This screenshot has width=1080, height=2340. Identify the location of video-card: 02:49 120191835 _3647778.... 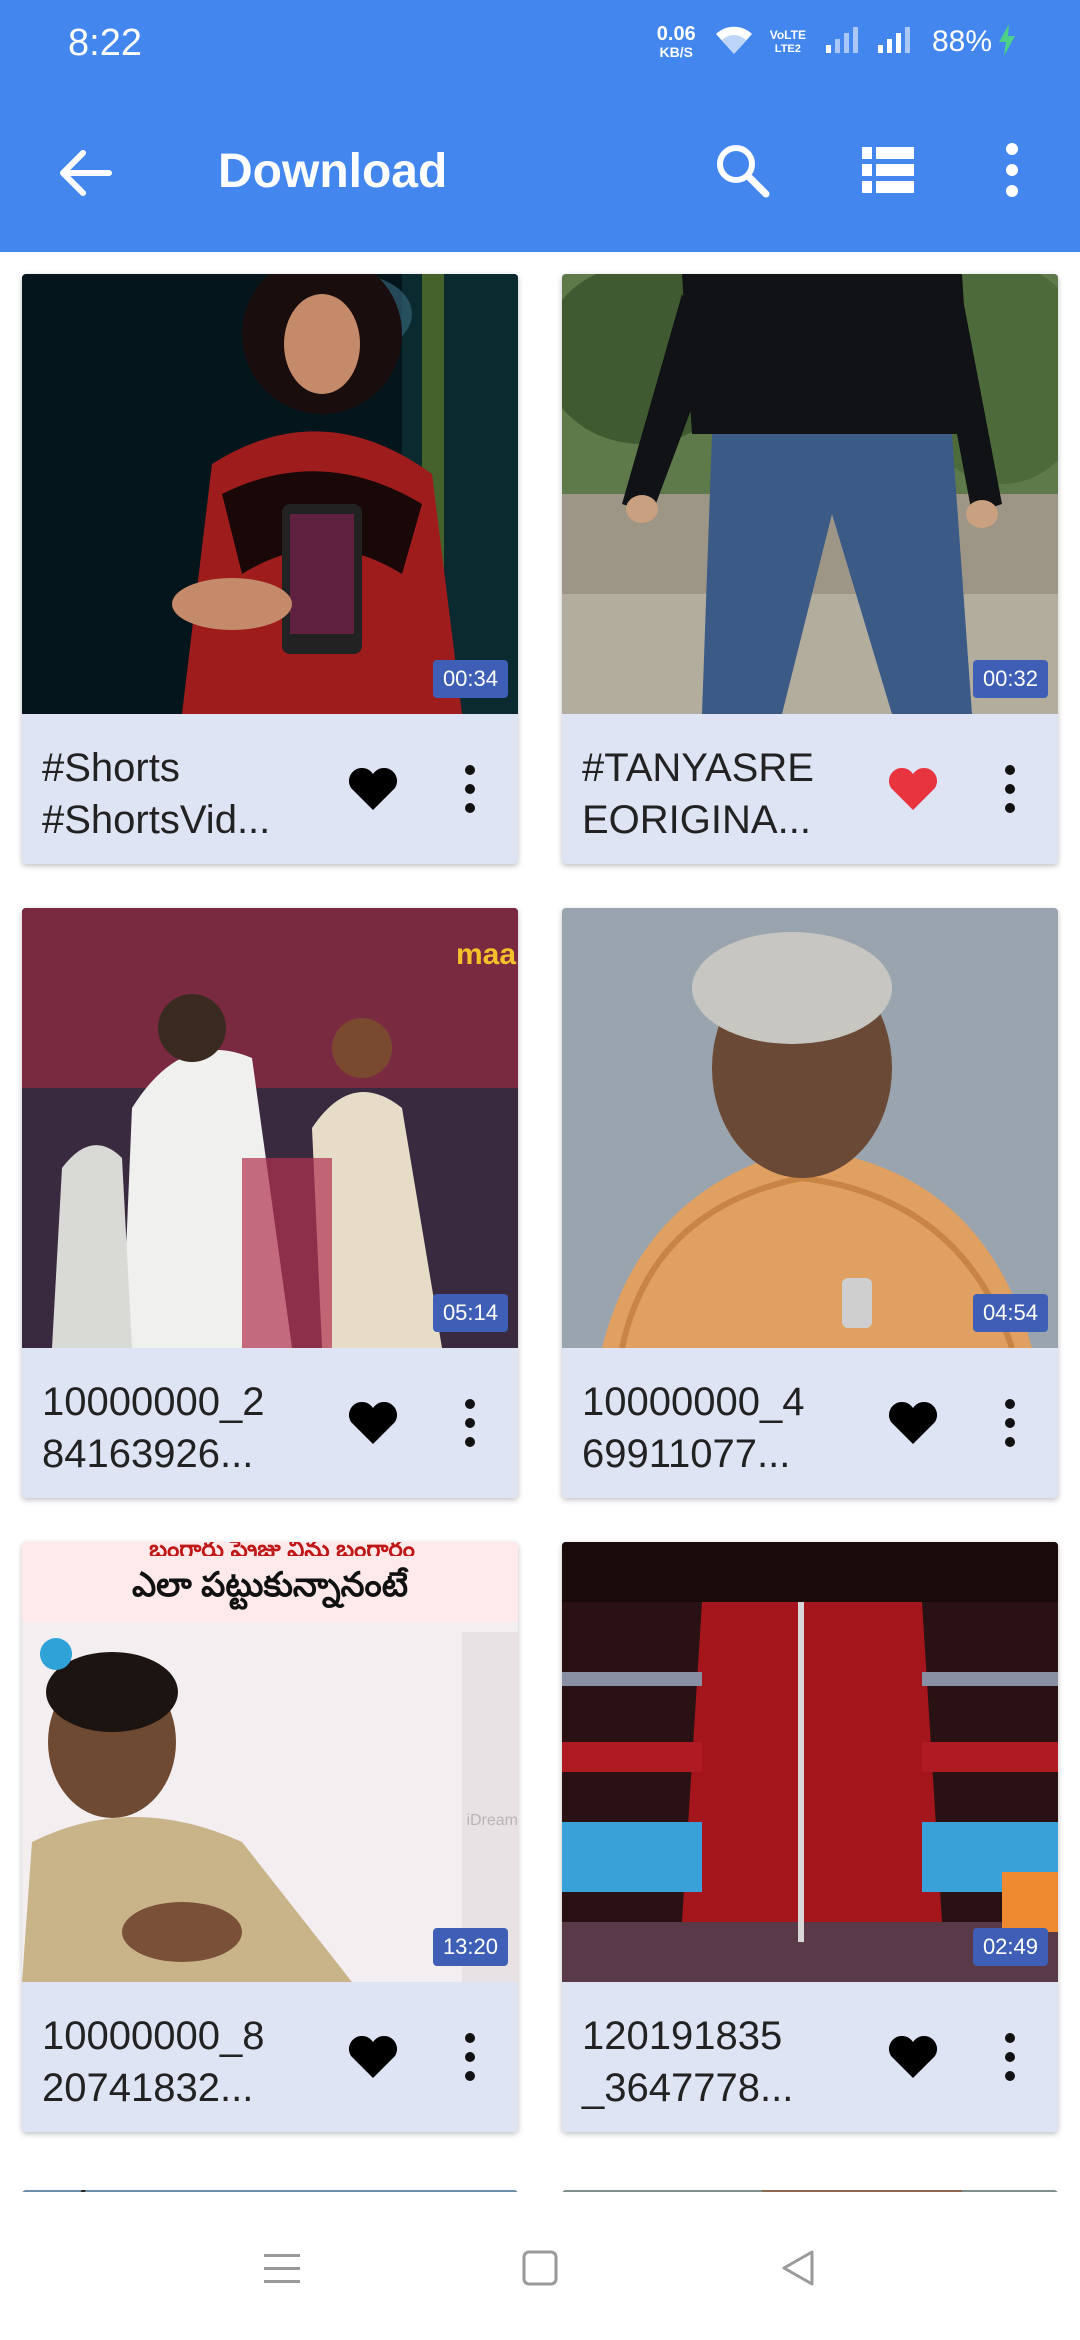
(810, 1837).